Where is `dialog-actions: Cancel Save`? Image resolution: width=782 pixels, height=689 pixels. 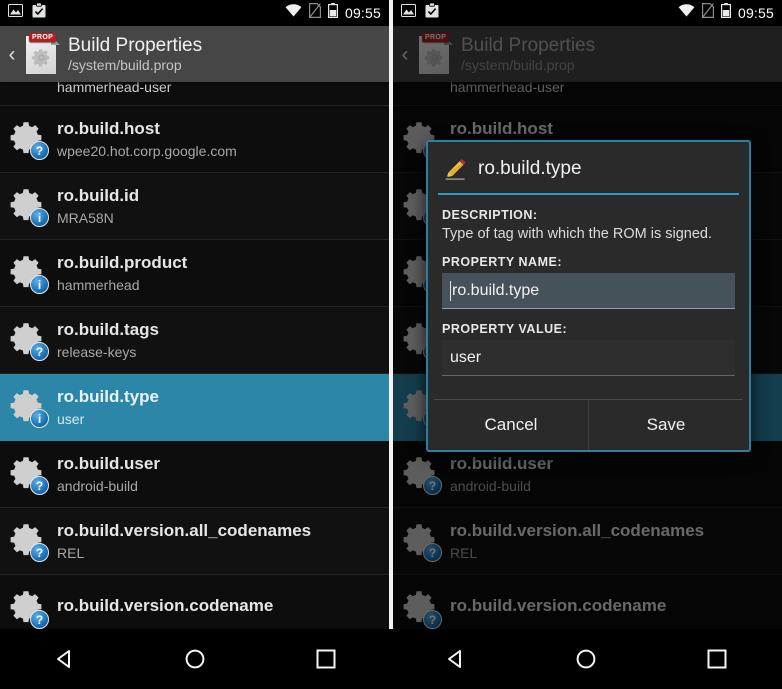
dialog-actions: Cancel Save is located at coordinates (588, 424).